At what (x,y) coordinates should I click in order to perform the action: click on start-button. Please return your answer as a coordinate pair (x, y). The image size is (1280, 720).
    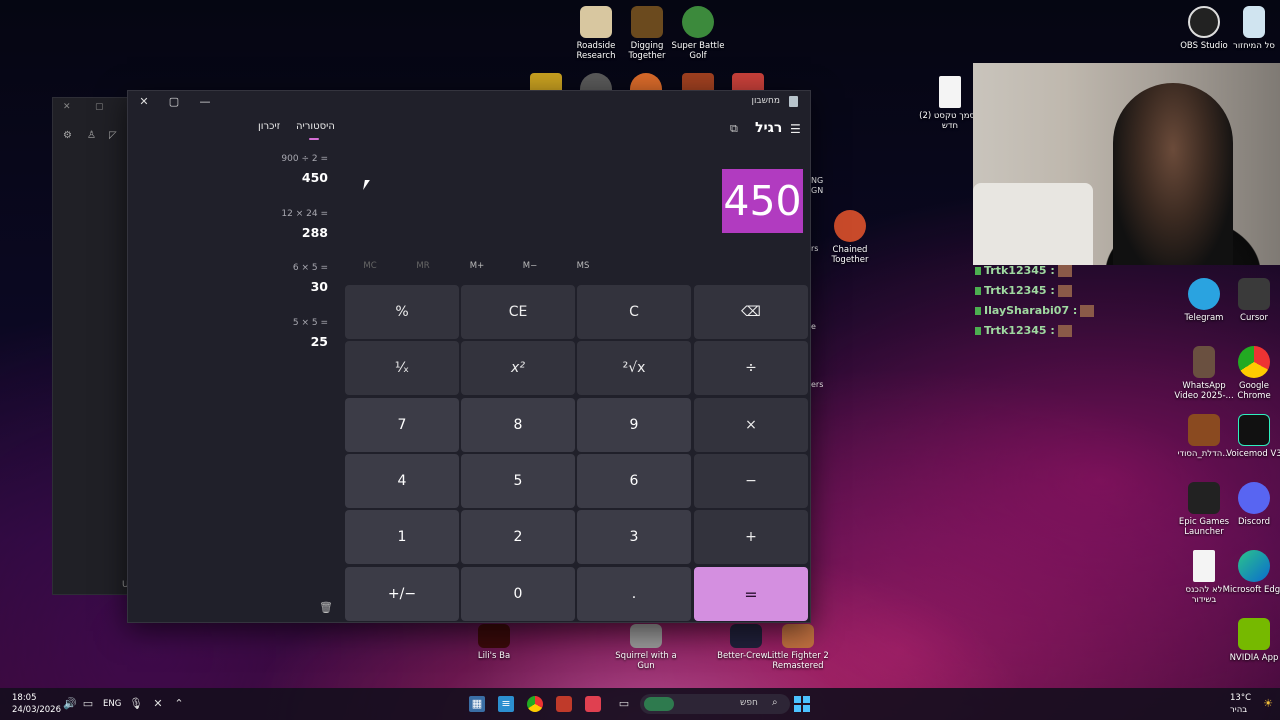
    Looking at the image, I should click on (802, 704).